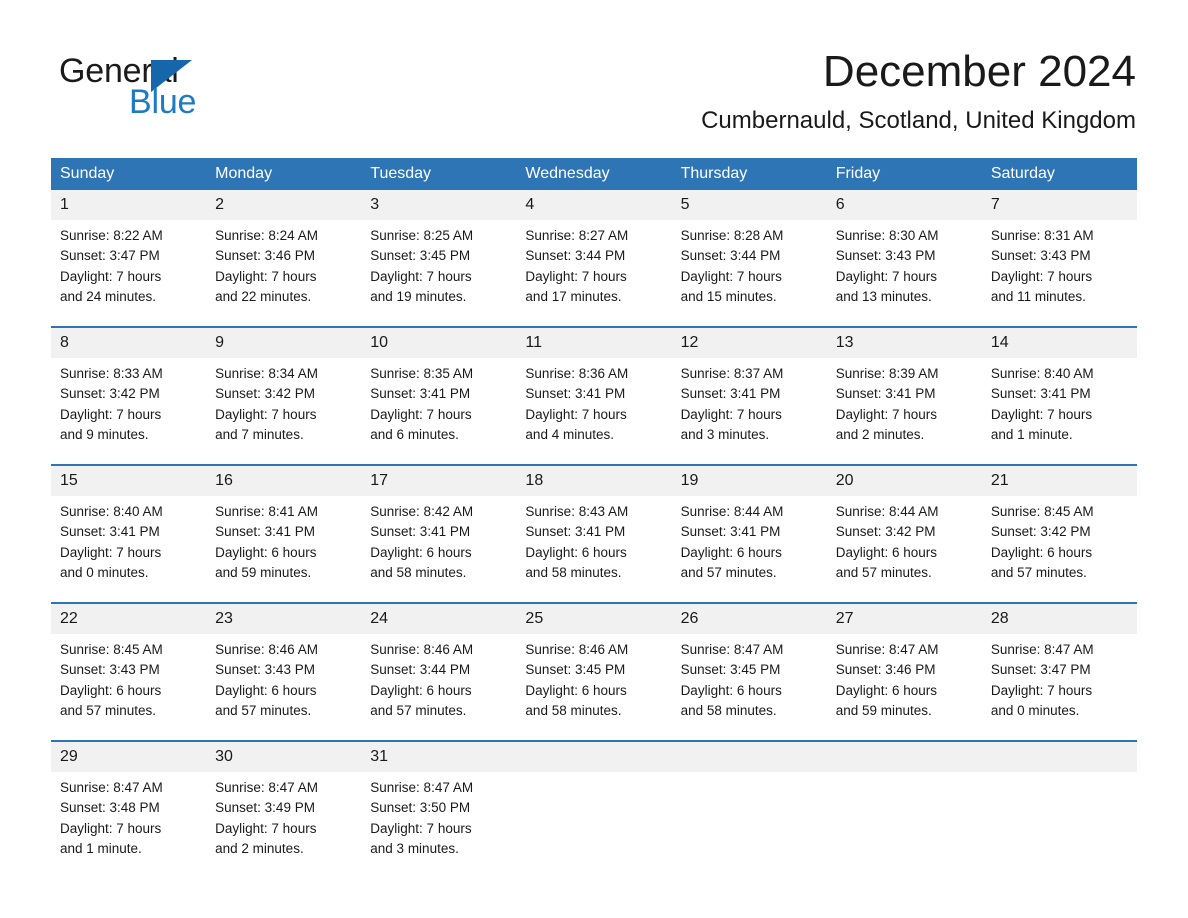 The image size is (1188, 918). I want to click on sunrise-text: Sunrise: 8:27 AM, so click(577, 235).